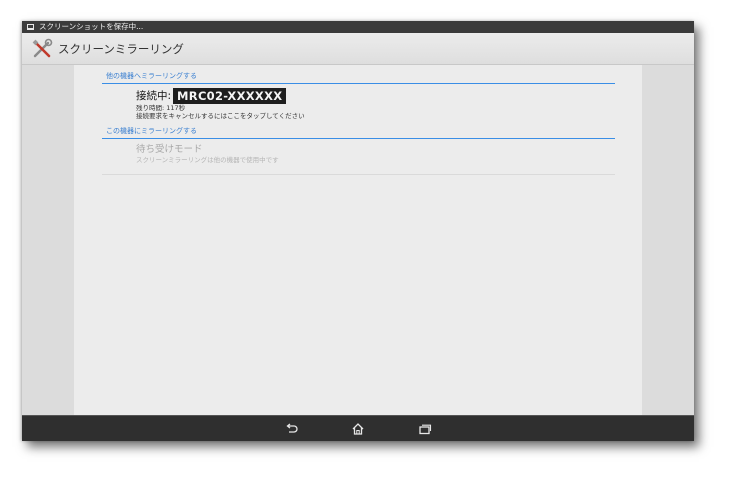 This screenshot has width=736, height=484. I want to click on connection-line: 接続中: MRC02-XXXXXX, so click(371, 95).